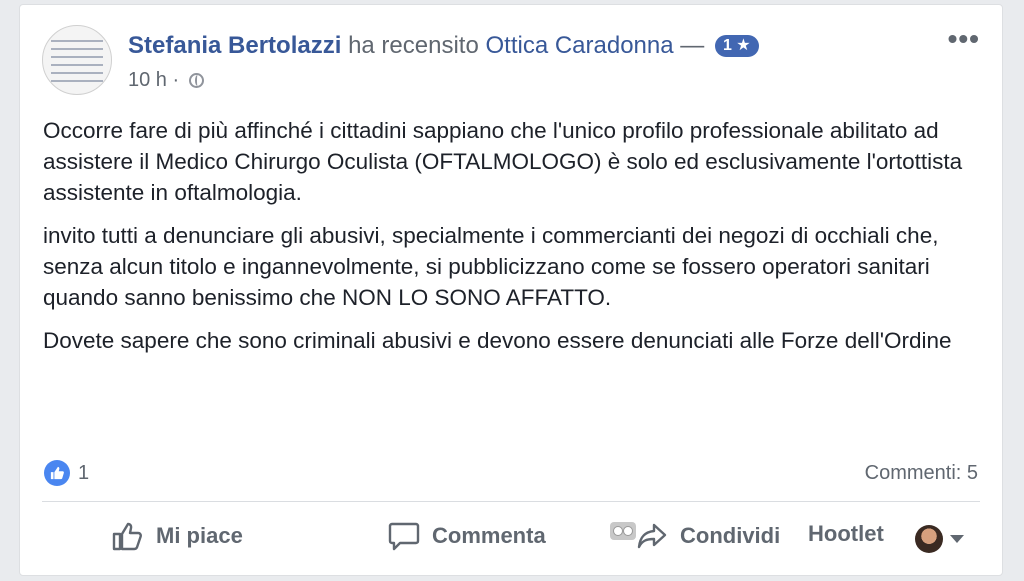  I want to click on comments-count-link: Commenti: 5, so click(921, 473).